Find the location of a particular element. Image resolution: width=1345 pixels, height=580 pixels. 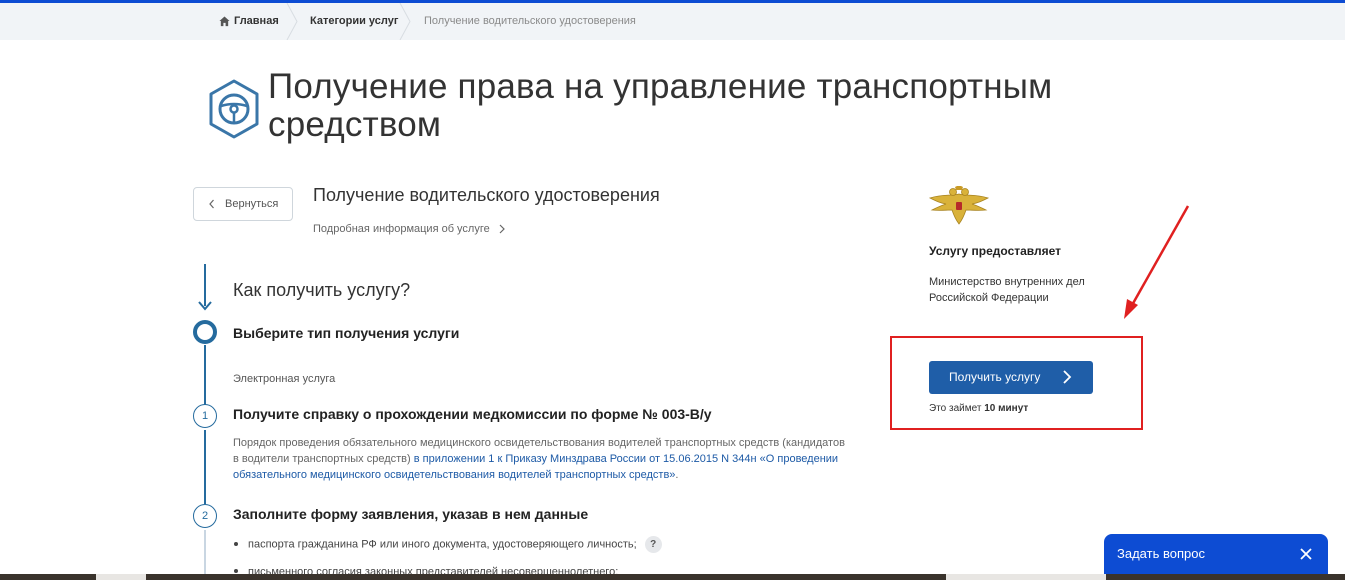

back-button: Вернуться is located at coordinates (243, 204).